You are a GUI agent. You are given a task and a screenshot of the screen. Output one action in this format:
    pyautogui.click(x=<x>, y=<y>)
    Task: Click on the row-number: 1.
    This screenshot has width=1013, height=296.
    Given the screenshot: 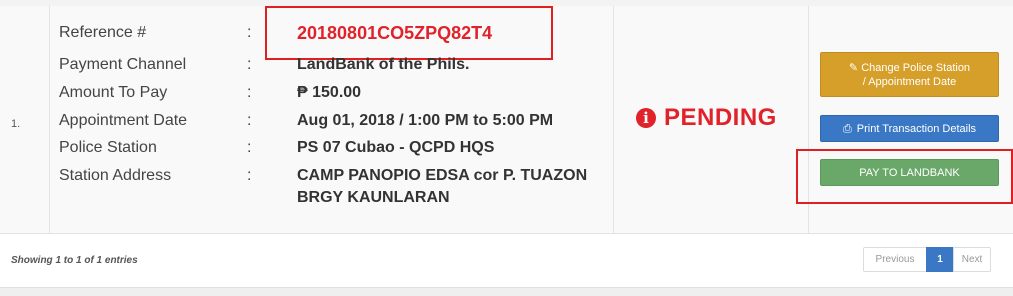 What is the action you would take?
    pyautogui.click(x=16, y=124)
    